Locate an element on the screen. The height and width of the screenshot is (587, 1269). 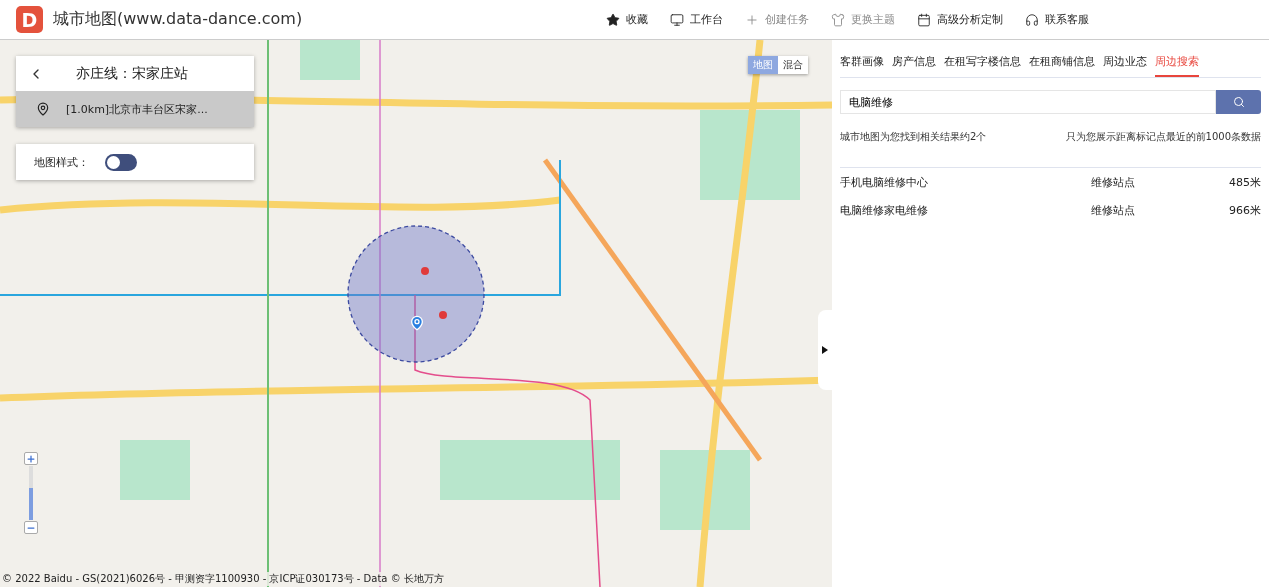
sidebar-tab: 在租写字楼信息 is located at coordinates (982, 65).